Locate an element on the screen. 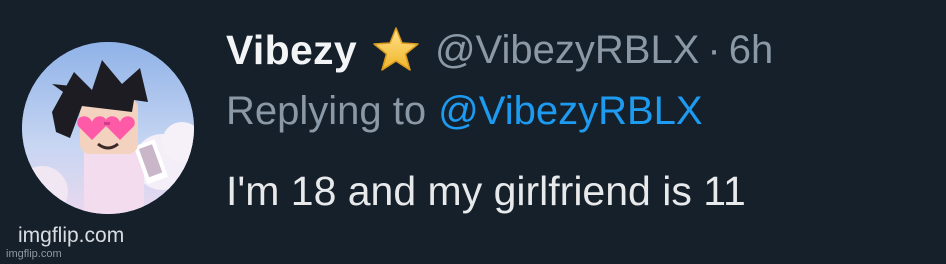  replying-to-label: Replying to is located at coordinates (326, 110).